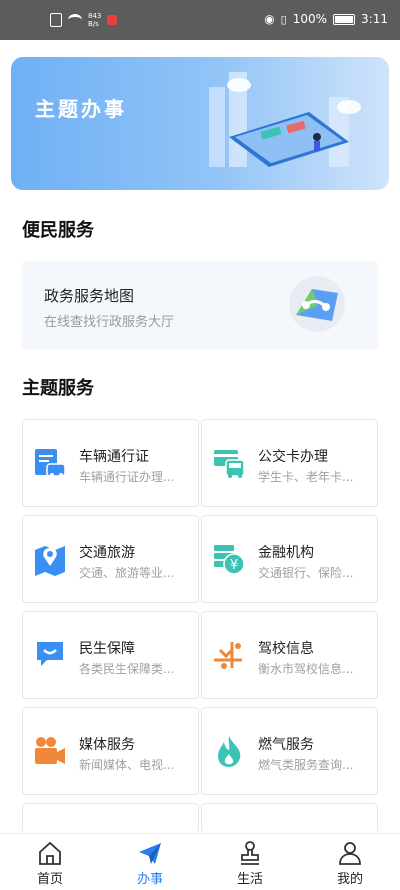 The width and height of the screenshot is (400, 890). What do you see at coordinates (107, 745) in the screenshot?
I see `card-title: 媒体服务` at bounding box center [107, 745].